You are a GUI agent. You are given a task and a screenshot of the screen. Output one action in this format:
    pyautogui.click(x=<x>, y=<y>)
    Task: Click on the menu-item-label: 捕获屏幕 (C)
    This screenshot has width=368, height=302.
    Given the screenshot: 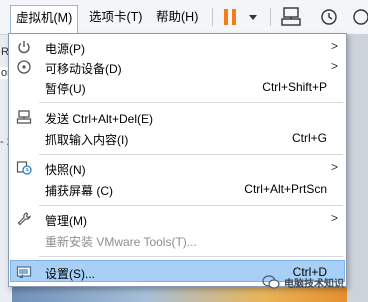 What is the action you would take?
    pyautogui.click(x=79, y=191)
    